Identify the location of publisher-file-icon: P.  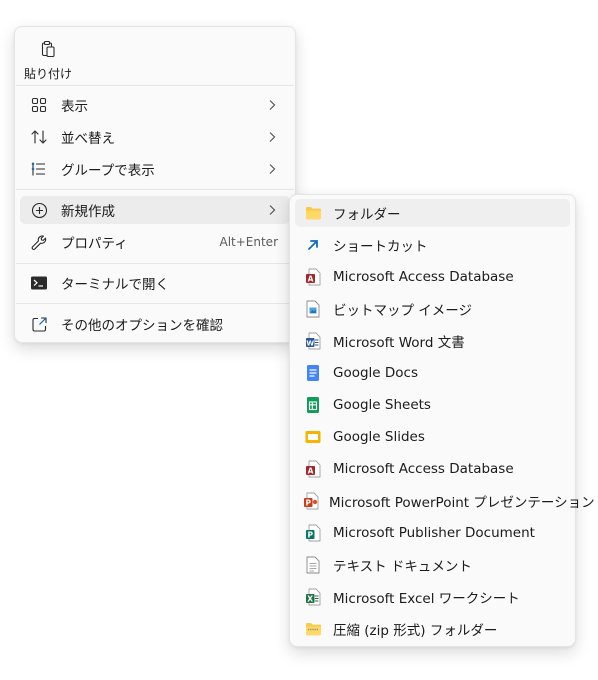
(313, 533).